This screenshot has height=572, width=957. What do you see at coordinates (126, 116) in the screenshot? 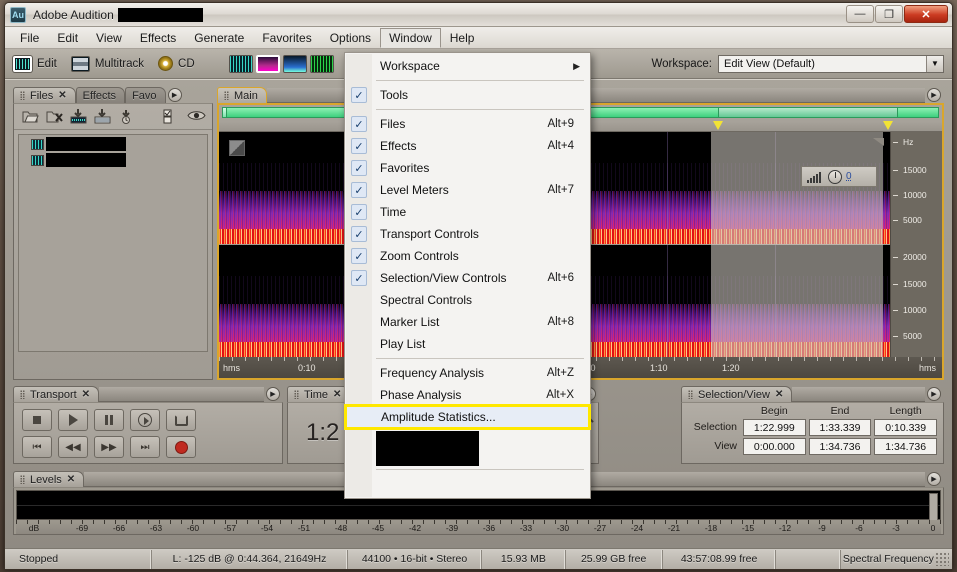
I see `file-info-icon` at bounding box center [126, 116].